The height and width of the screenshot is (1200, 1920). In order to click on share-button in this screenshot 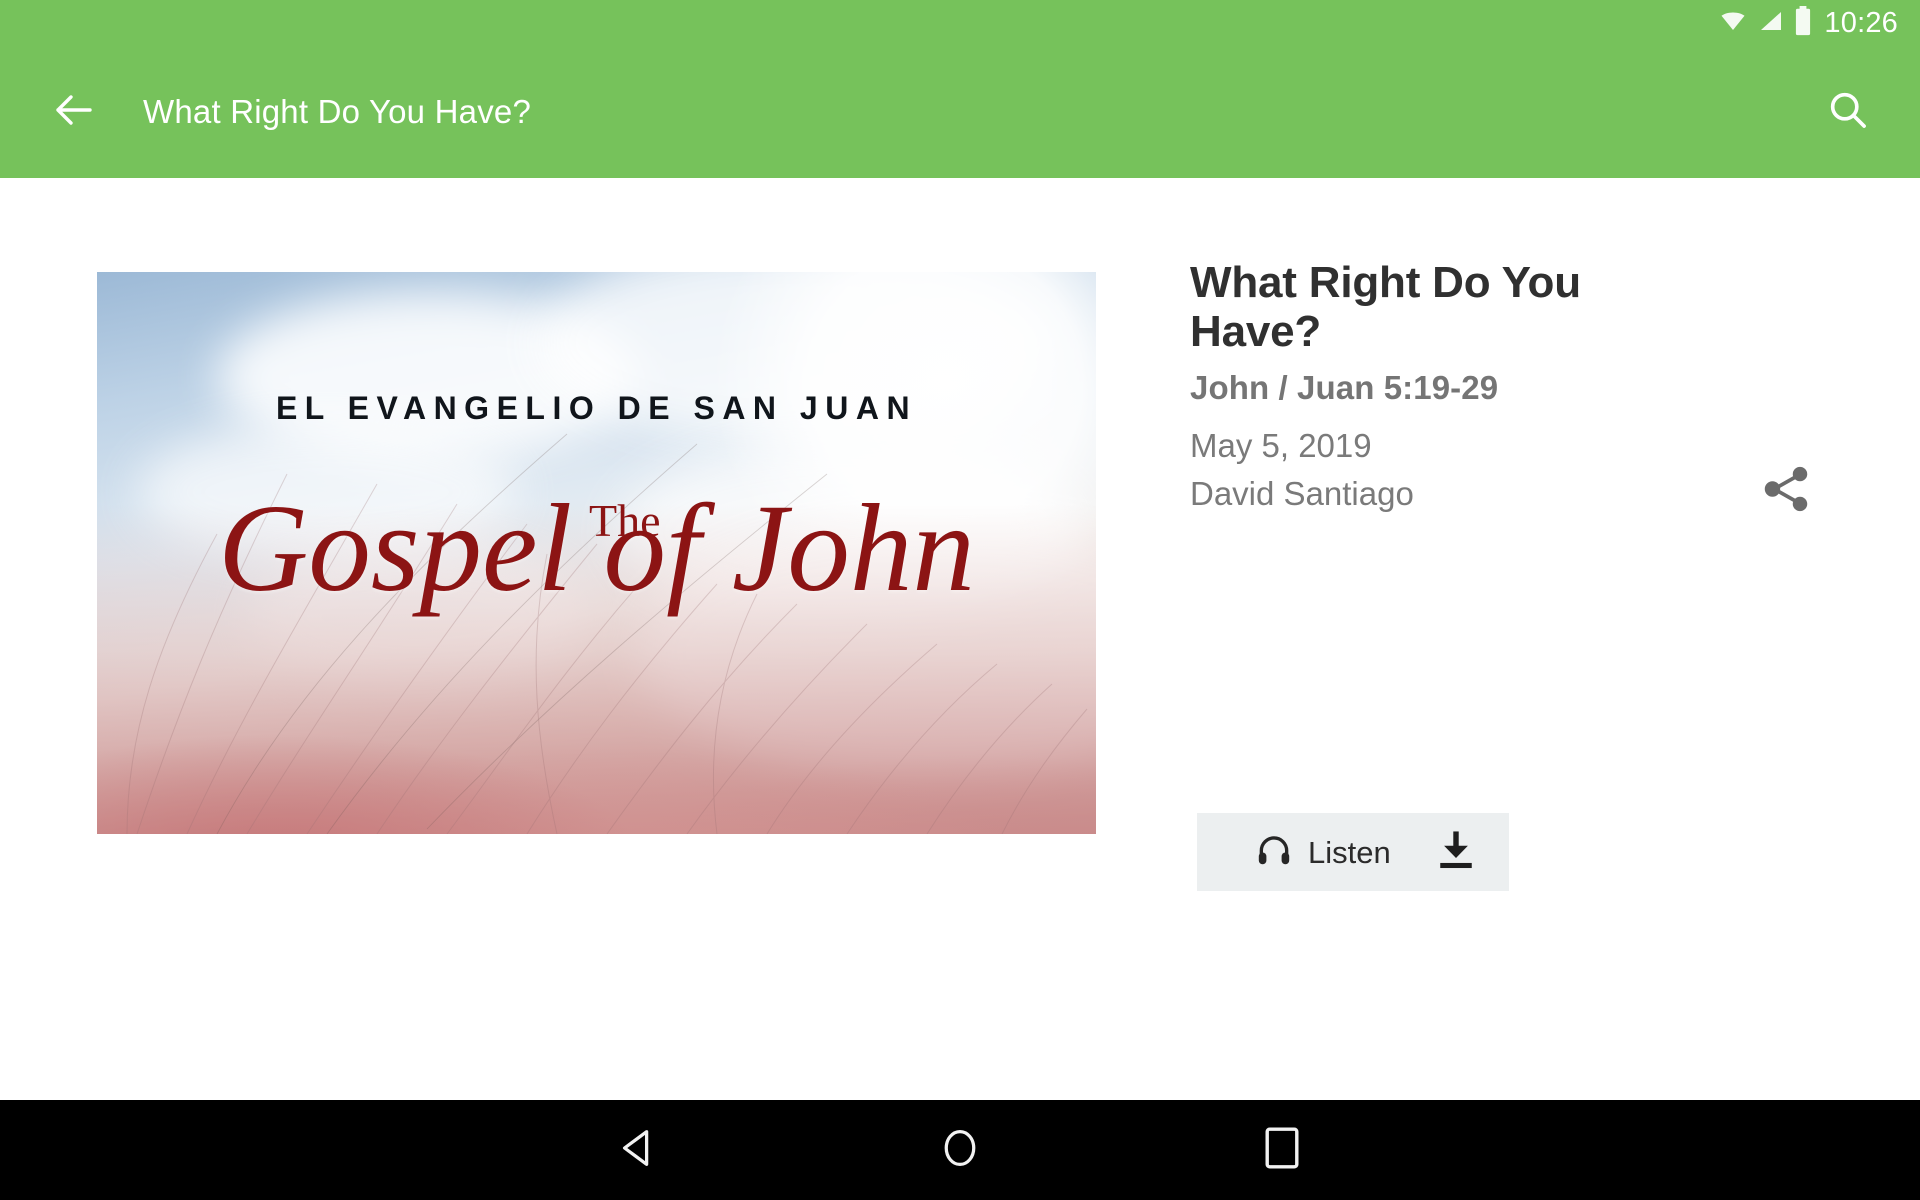, I will do `click(1786, 491)`.